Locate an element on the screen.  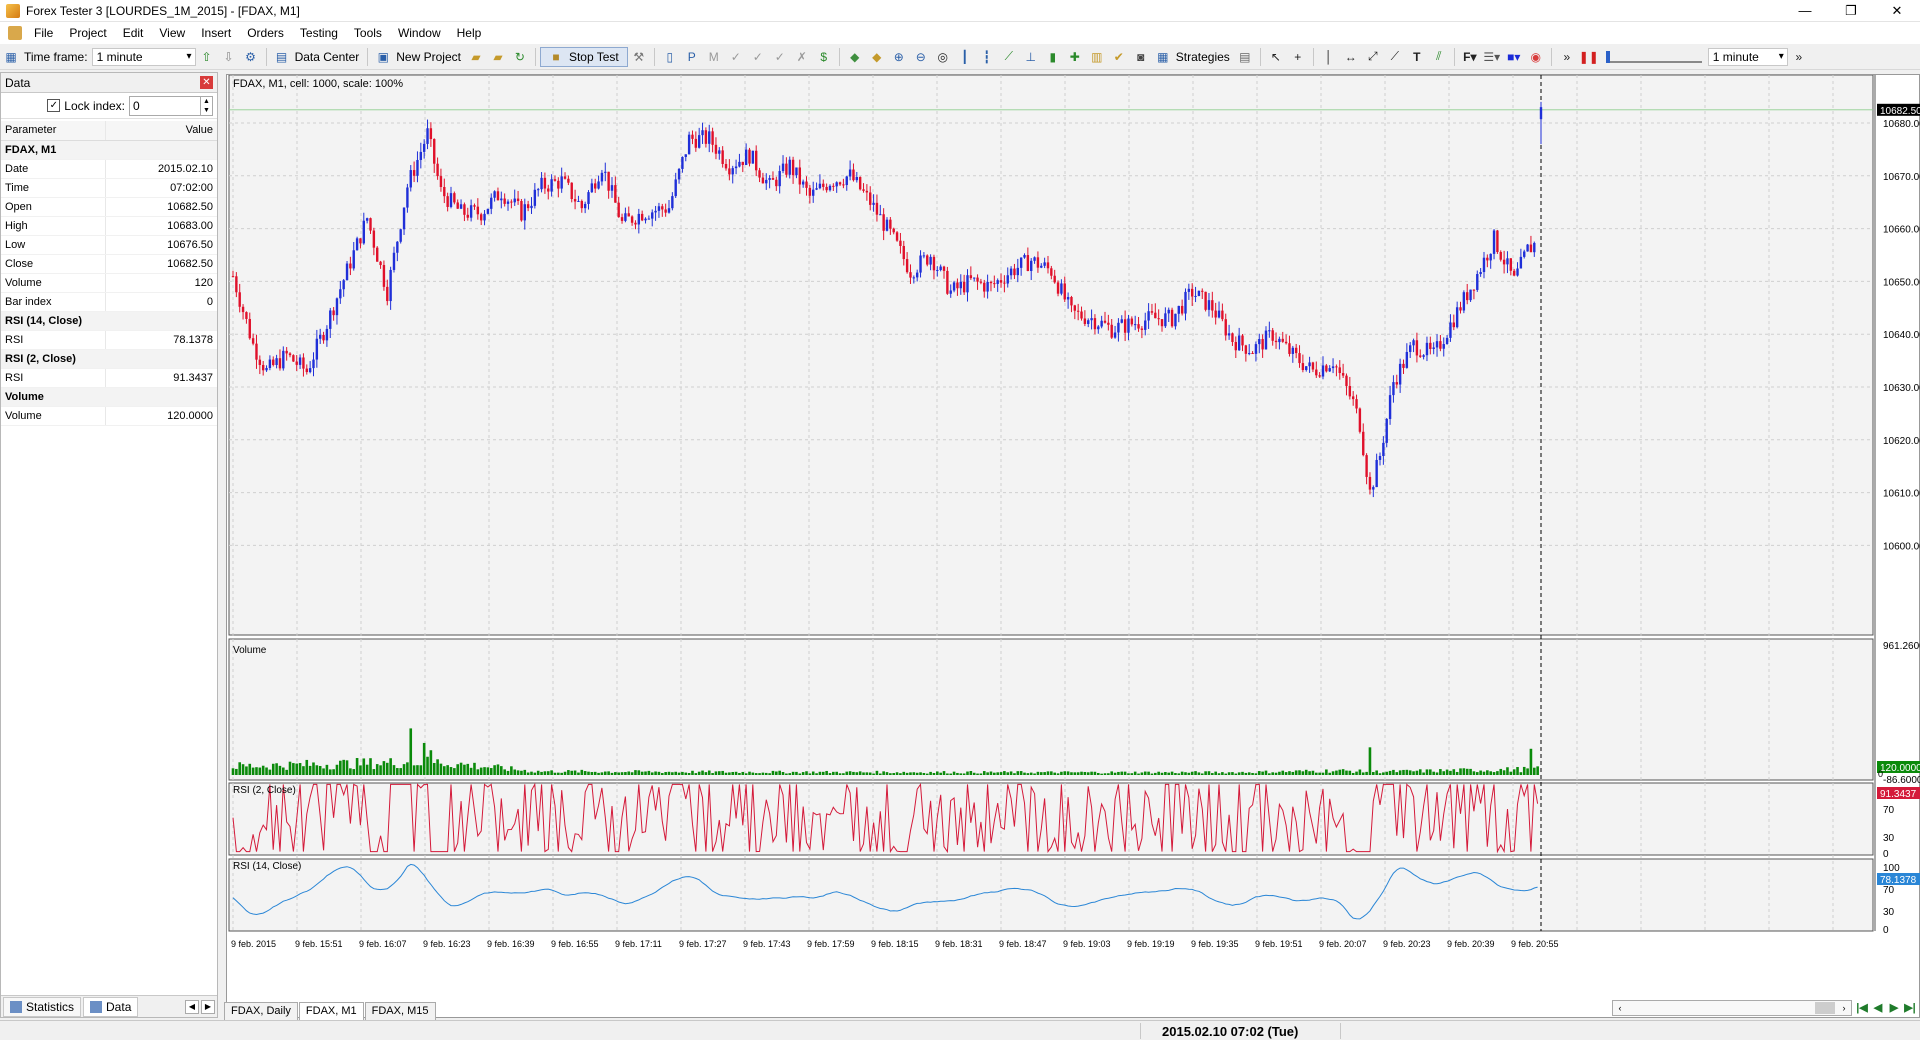
trend-line-icon: ⤢ is located at coordinates (1373, 57).